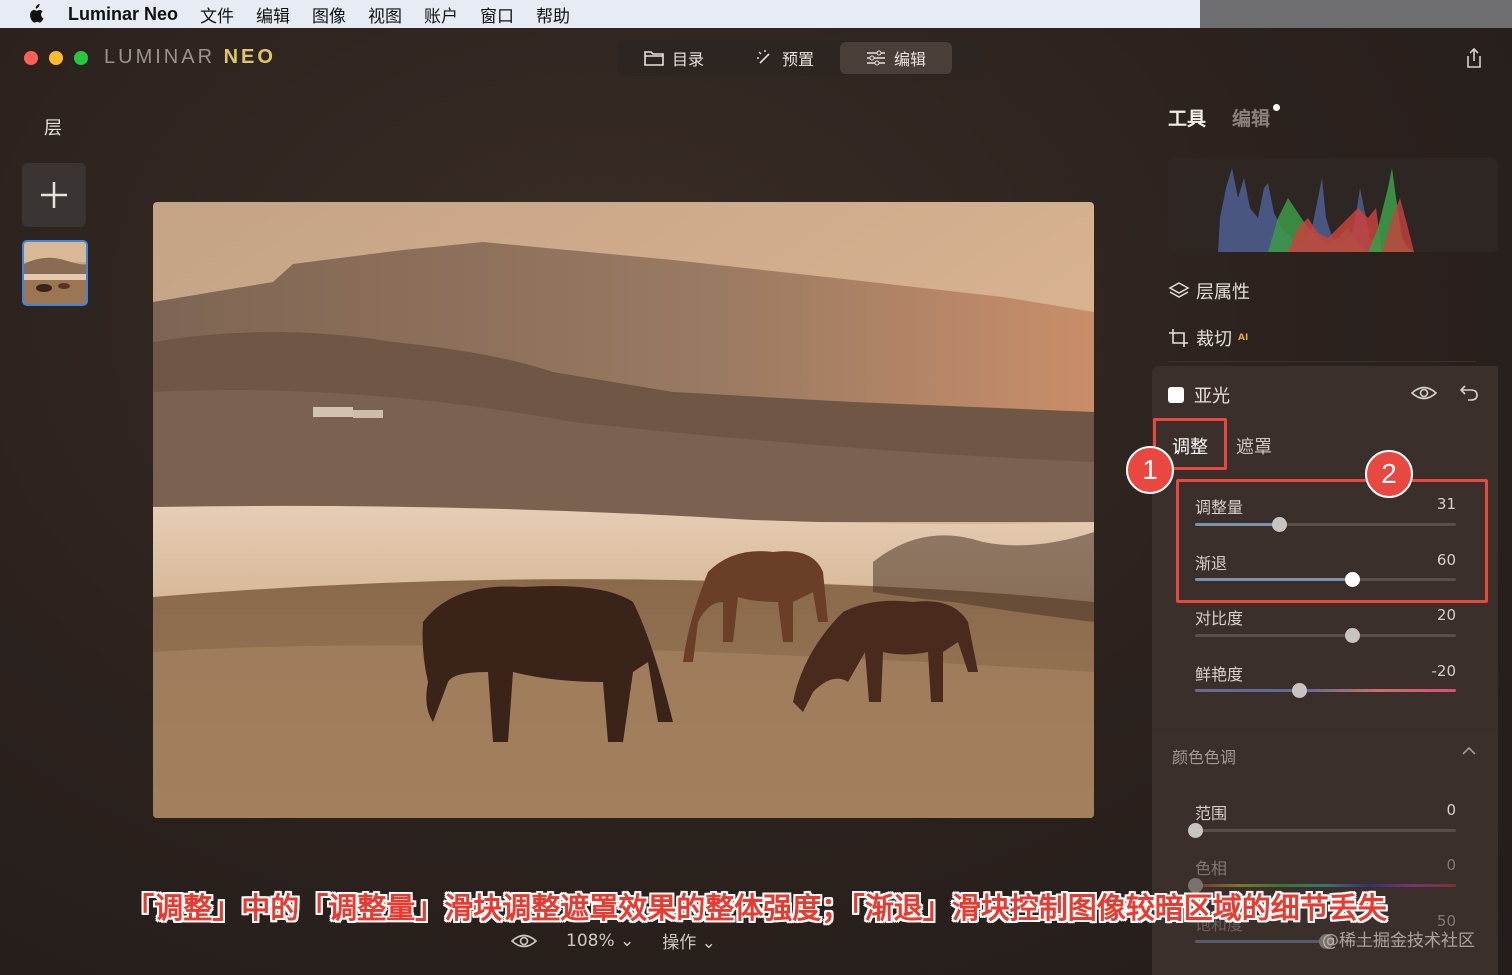 The width and height of the screenshot is (1512, 975). What do you see at coordinates (329, 14) in the screenshot?
I see `menu-item-image: 图像` at bounding box center [329, 14].